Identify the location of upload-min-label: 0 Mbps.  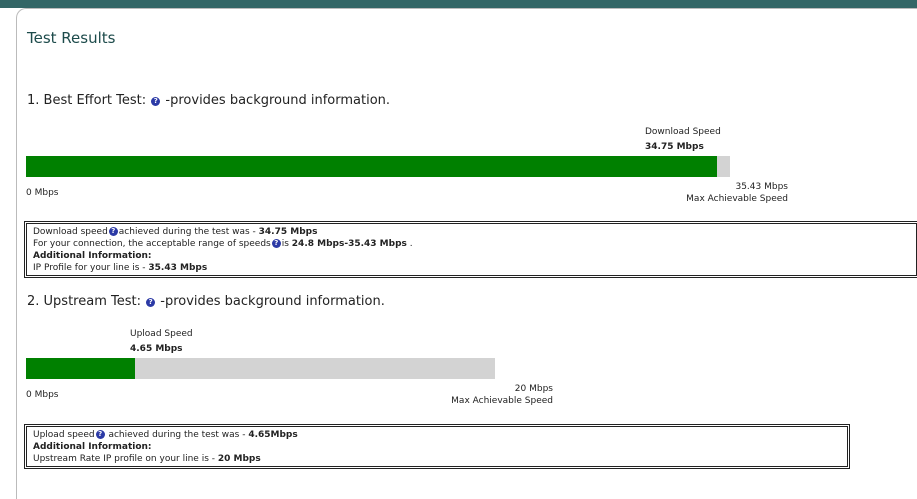
(42, 395).